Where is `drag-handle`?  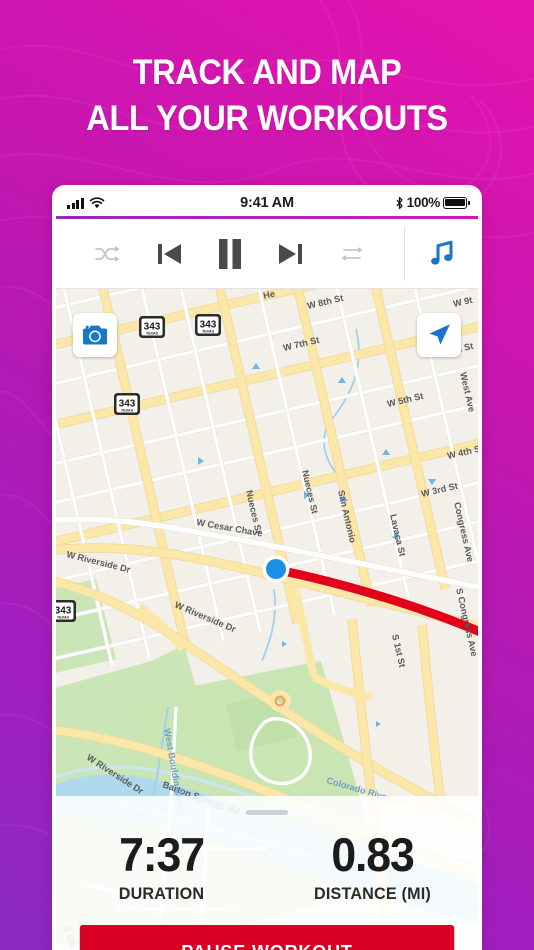
drag-handle is located at coordinates (267, 812).